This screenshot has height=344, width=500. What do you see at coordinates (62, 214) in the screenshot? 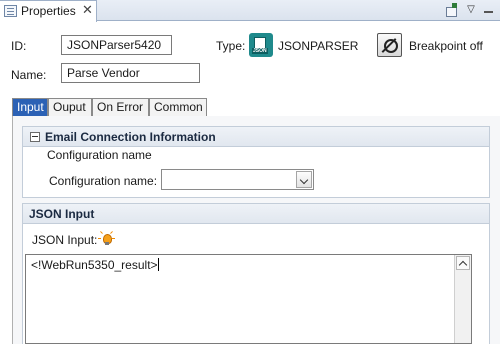
I see `json-section-title: JSON Input` at bounding box center [62, 214].